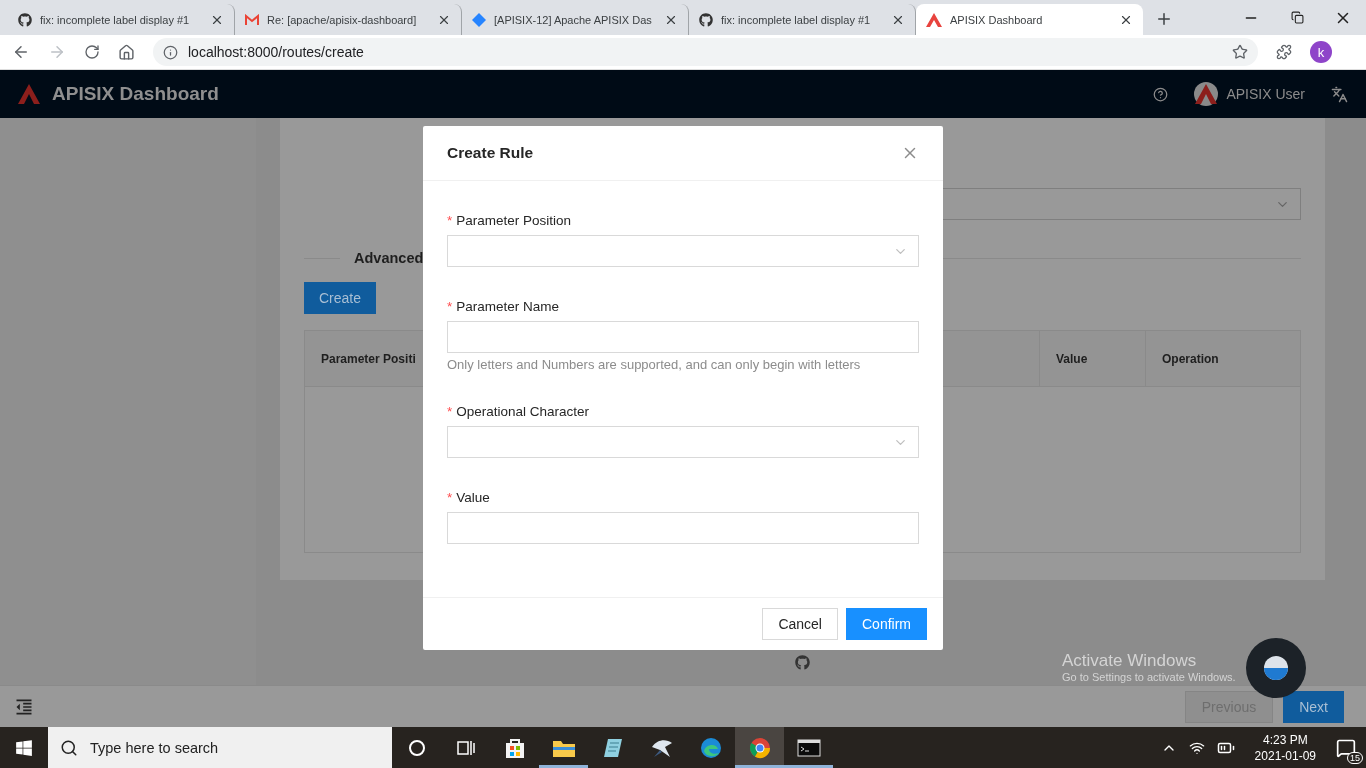  What do you see at coordinates (21, 52) in the screenshot?
I see `back-icon` at bounding box center [21, 52].